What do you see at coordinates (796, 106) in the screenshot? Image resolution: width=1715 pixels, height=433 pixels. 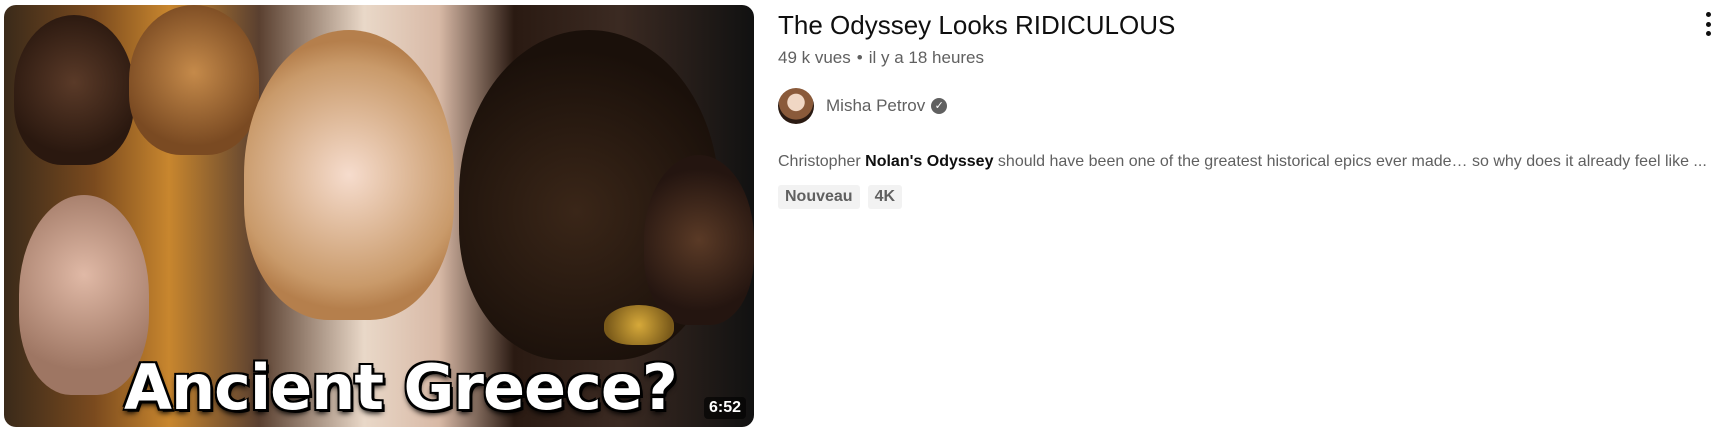 I see `avatar` at bounding box center [796, 106].